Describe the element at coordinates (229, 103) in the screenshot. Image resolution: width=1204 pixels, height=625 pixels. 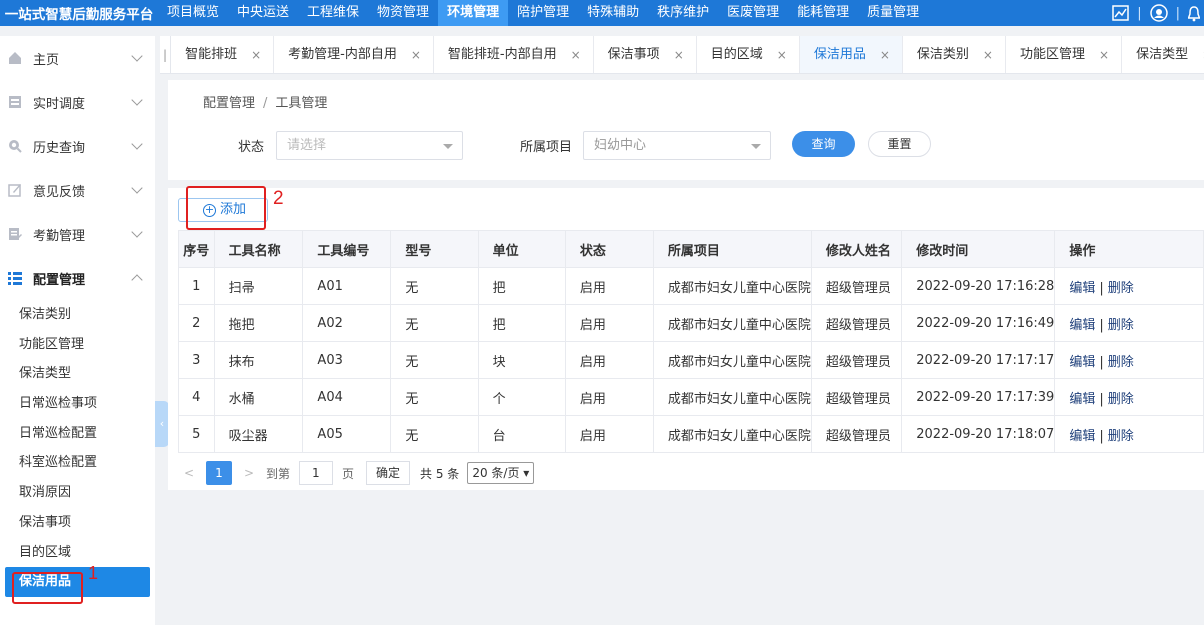
I see `breadcrumb-parent: 配置管理` at that location.